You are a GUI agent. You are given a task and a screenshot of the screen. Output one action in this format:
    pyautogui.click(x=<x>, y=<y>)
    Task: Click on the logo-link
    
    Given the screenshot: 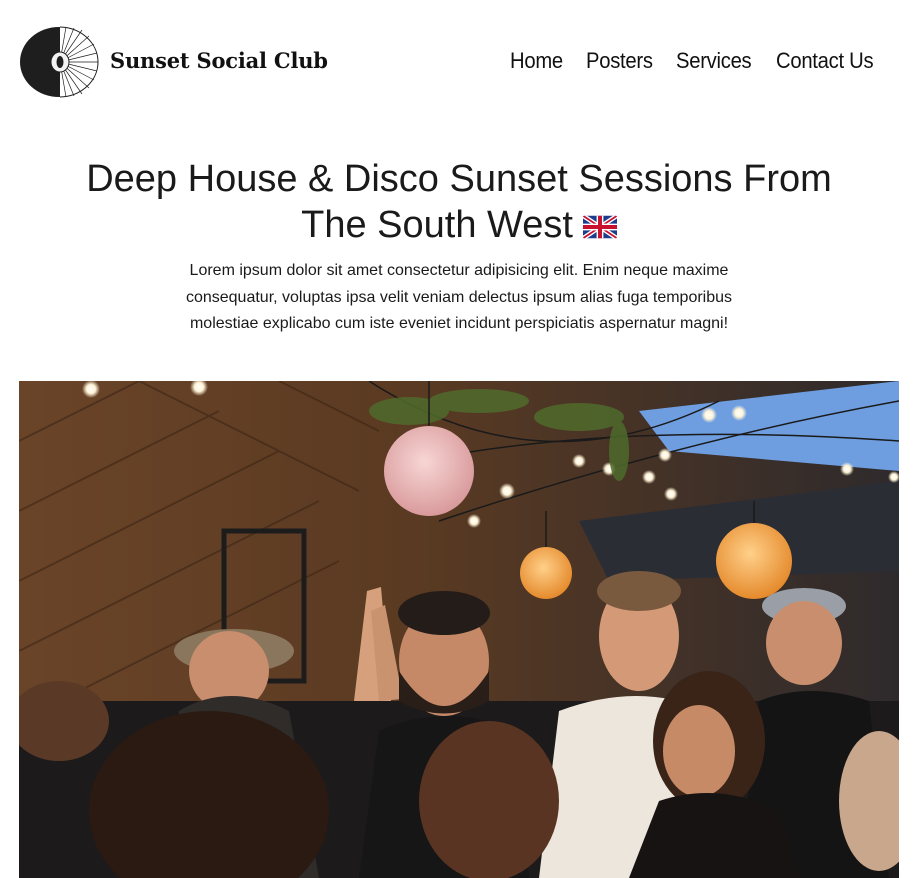 What is the action you would take?
    pyautogui.click(x=59, y=62)
    